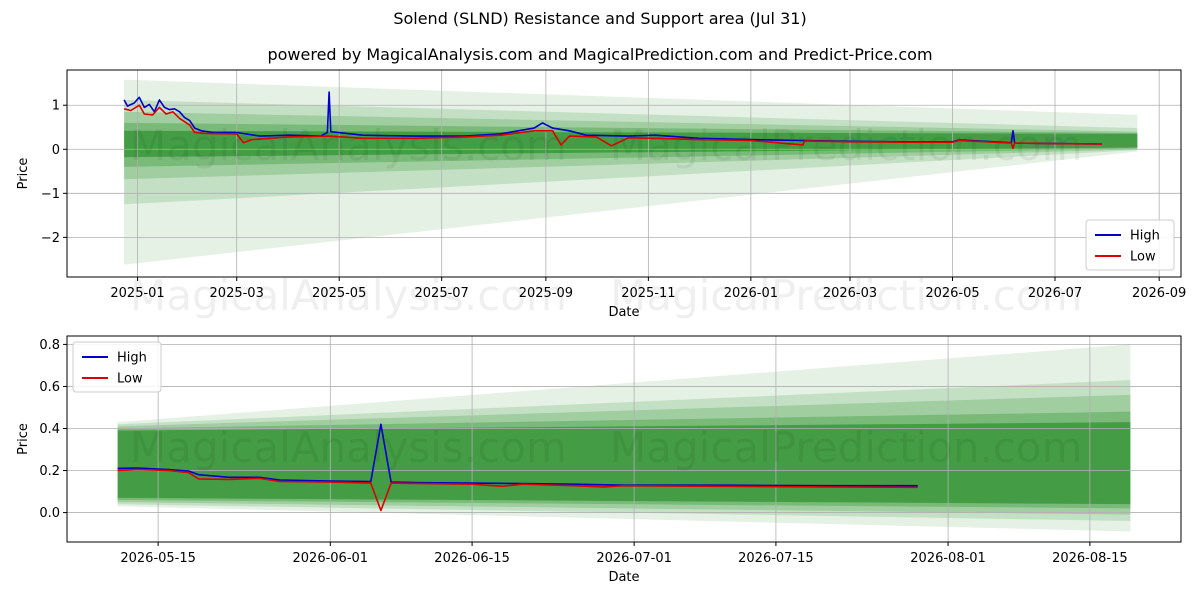  What do you see at coordinates (472, 558) in the screenshot?
I see `x-tick-label: 2026-06-15` at bounding box center [472, 558].